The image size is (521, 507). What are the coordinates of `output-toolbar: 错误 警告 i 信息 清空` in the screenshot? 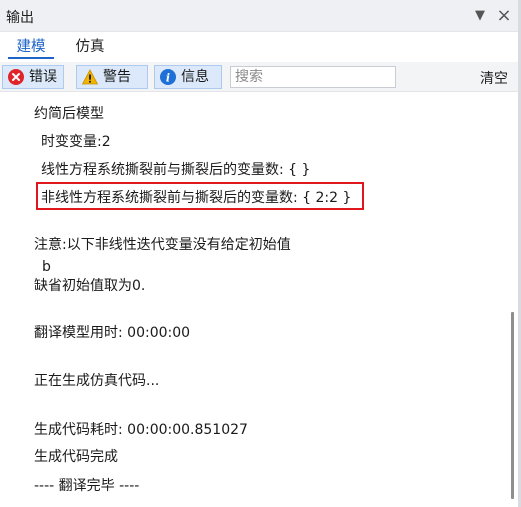 It's located at (260, 77).